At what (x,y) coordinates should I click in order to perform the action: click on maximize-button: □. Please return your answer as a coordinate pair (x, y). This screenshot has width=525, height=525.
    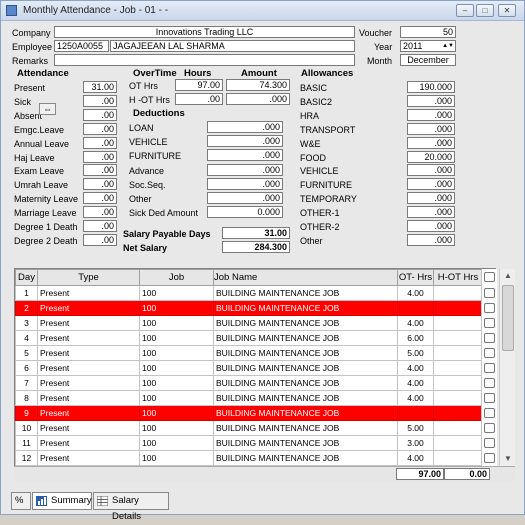
    Looking at the image, I should click on (485, 10).